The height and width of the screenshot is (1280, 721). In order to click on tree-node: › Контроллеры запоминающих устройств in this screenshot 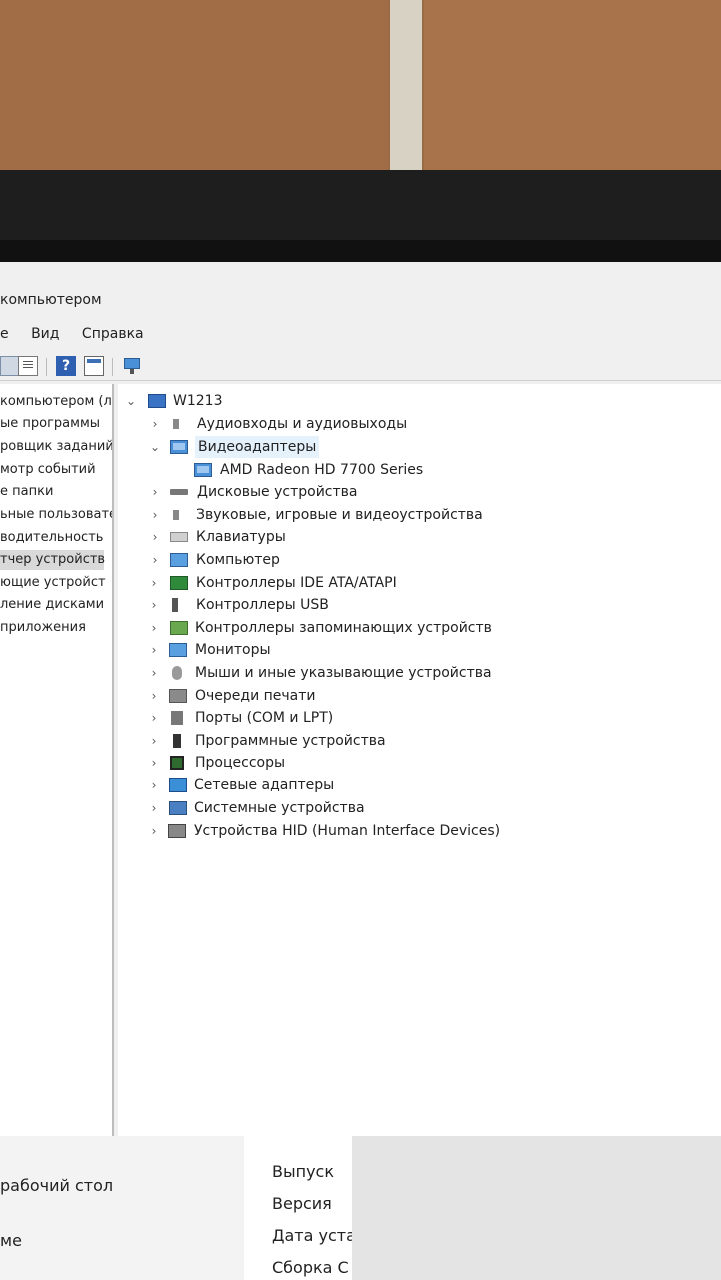, I will do `click(358, 628)`.